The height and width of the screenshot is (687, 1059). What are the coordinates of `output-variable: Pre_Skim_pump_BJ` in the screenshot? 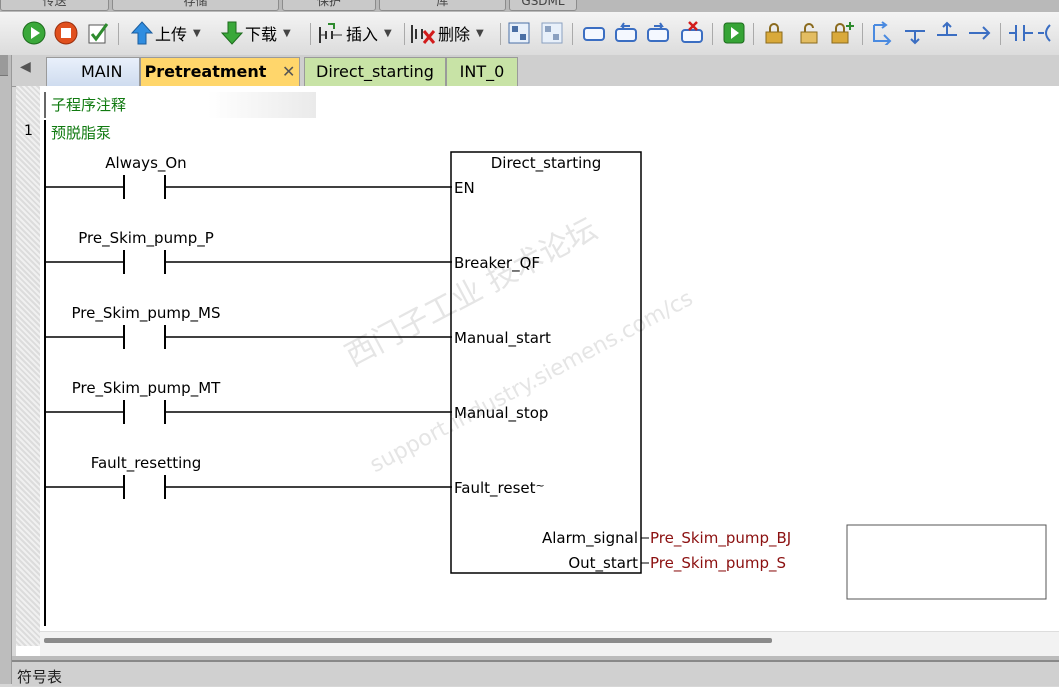 It's located at (720, 538).